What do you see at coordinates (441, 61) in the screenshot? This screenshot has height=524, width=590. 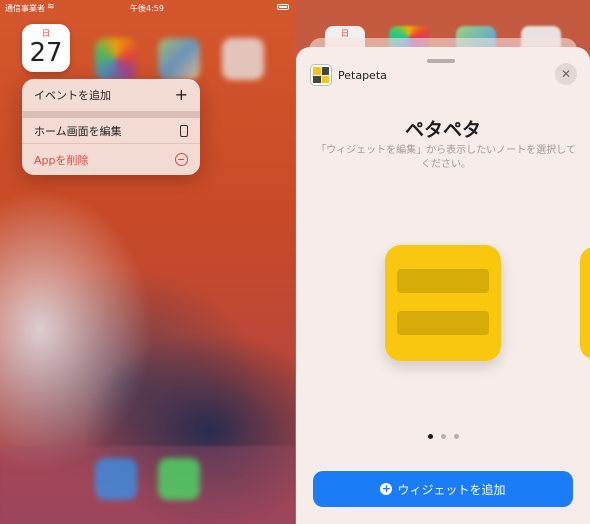 I see `sheet-grabber` at bounding box center [441, 61].